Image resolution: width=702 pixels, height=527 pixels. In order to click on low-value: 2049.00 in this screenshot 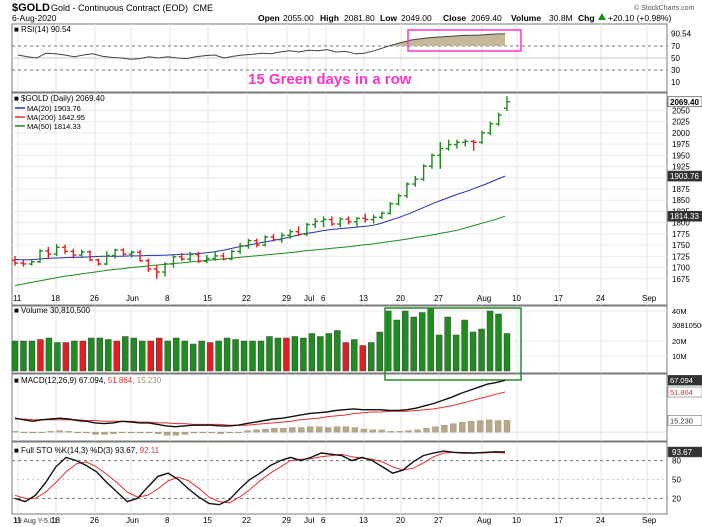, I will do `click(416, 18)`.